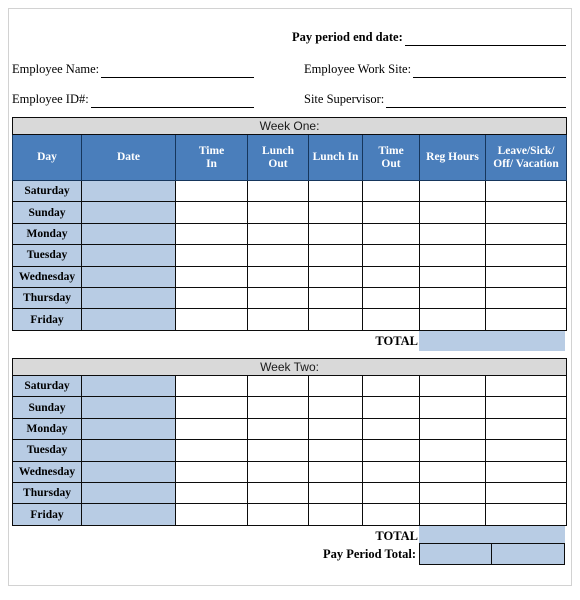 This screenshot has width=580, height=600. I want to click on site-supervisor-field: Site Supervisor:, so click(435, 100).